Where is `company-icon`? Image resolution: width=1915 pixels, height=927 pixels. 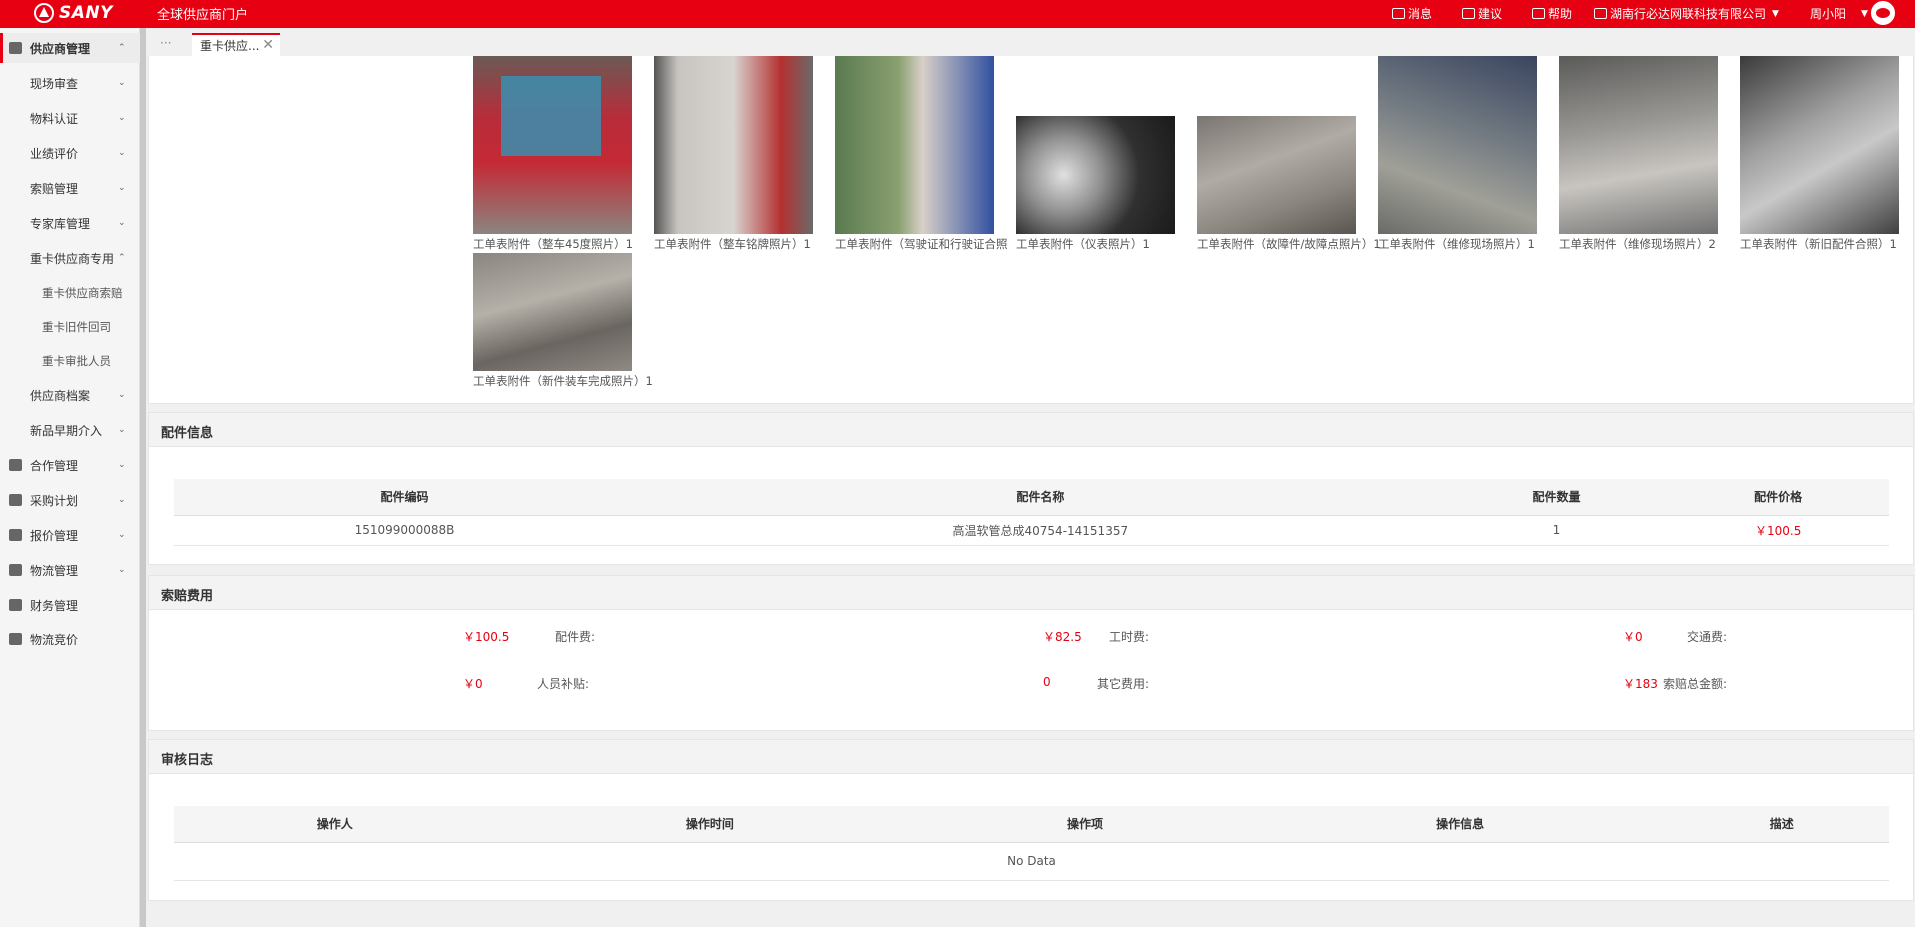
company-icon is located at coordinates (1600, 13).